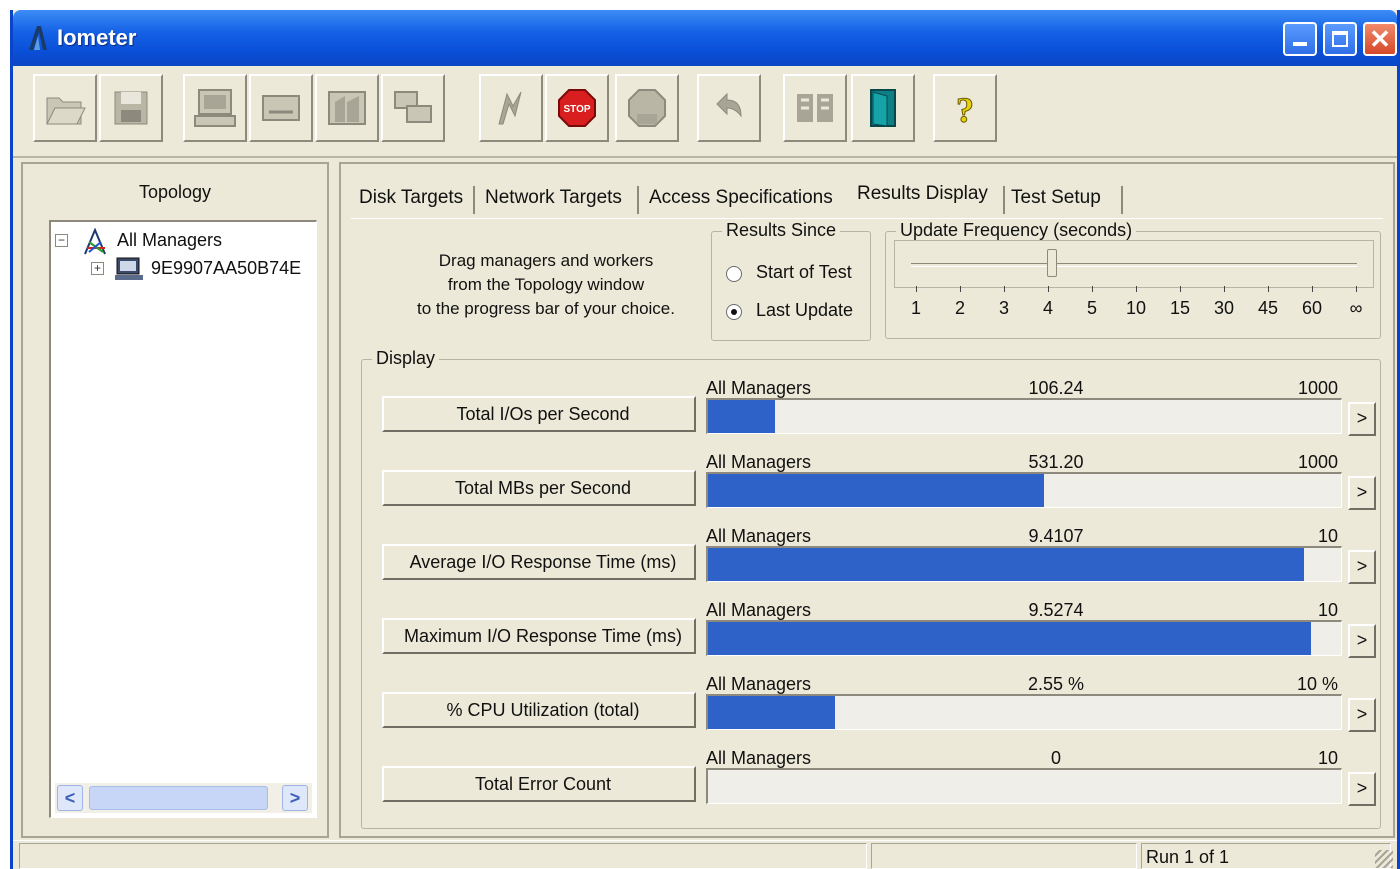 The width and height of the screenshot is (1400, 869). Describe the element at coordinates (1024, 759) in the screenshot. I see `metric-meta: All Managers 0 10` at that location.